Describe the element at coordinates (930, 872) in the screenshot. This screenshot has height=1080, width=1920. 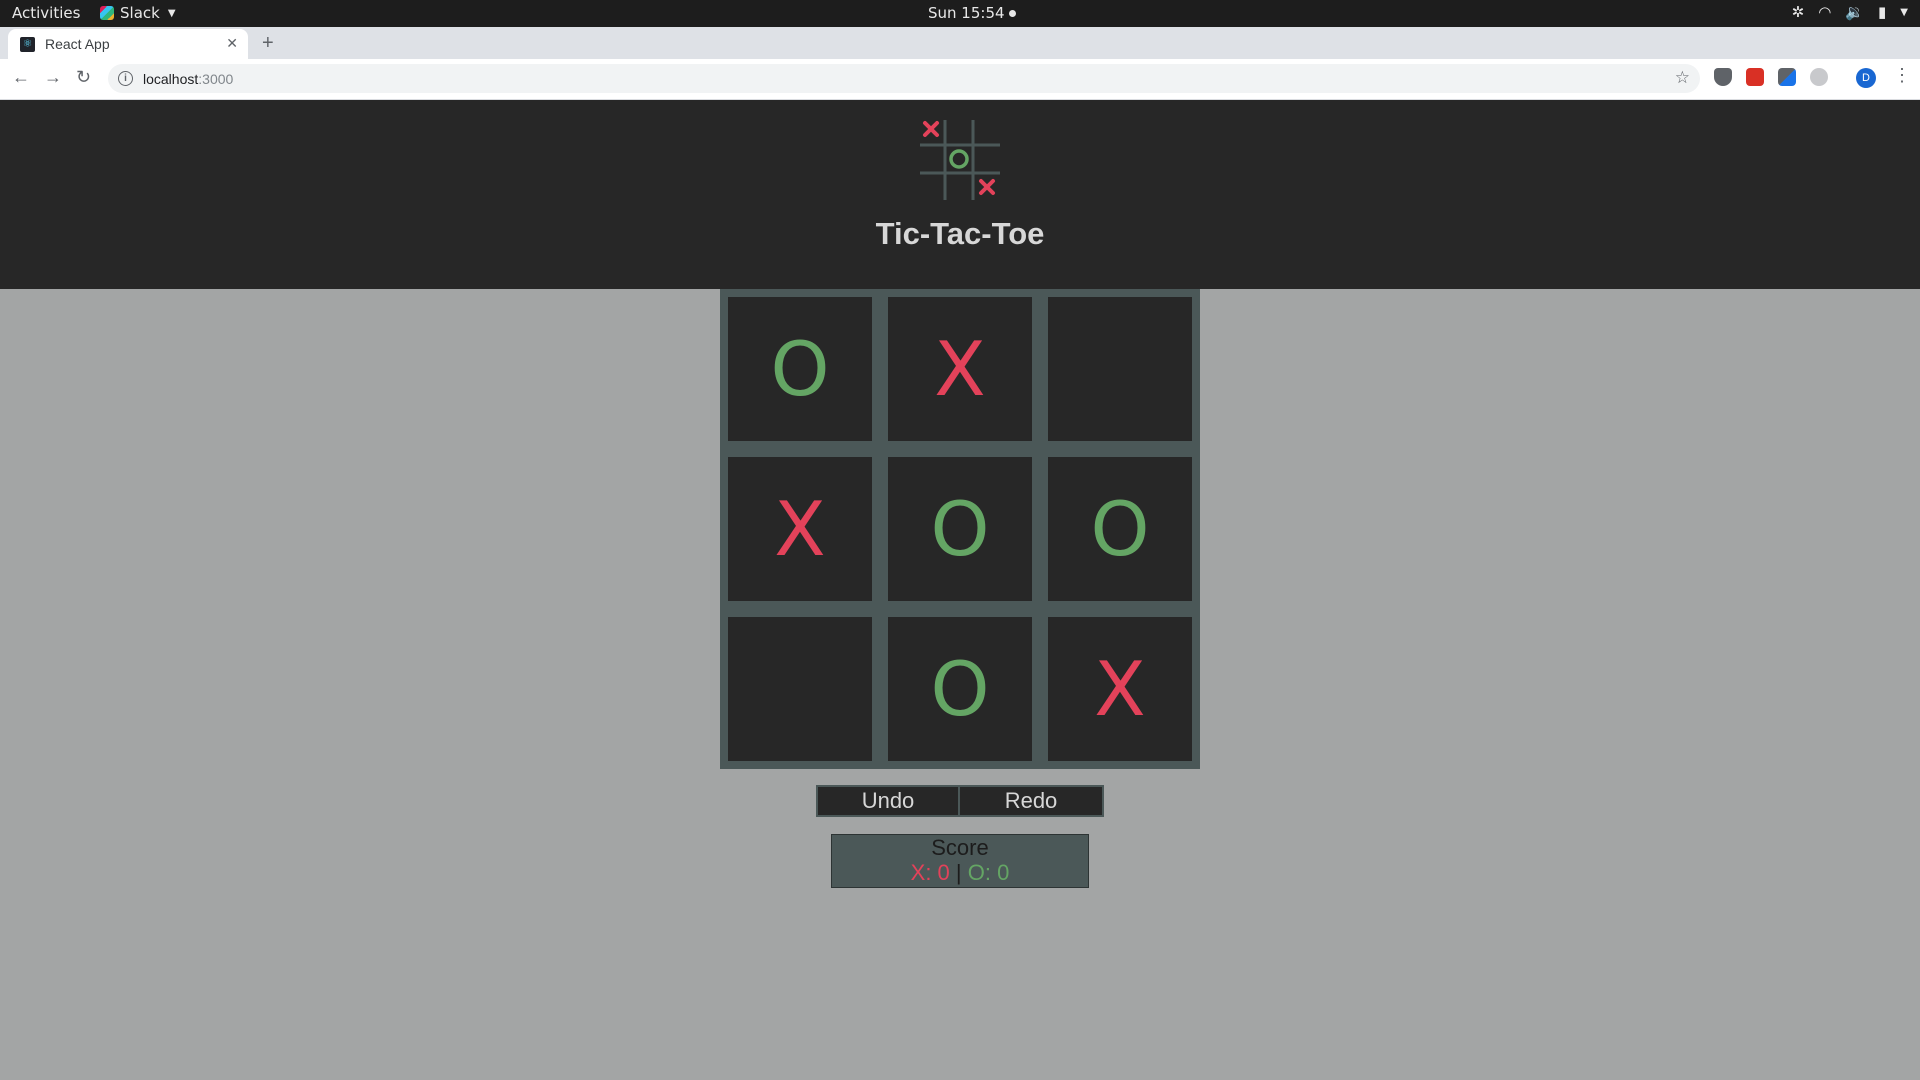
I see `score-x: X: 0` at that location.